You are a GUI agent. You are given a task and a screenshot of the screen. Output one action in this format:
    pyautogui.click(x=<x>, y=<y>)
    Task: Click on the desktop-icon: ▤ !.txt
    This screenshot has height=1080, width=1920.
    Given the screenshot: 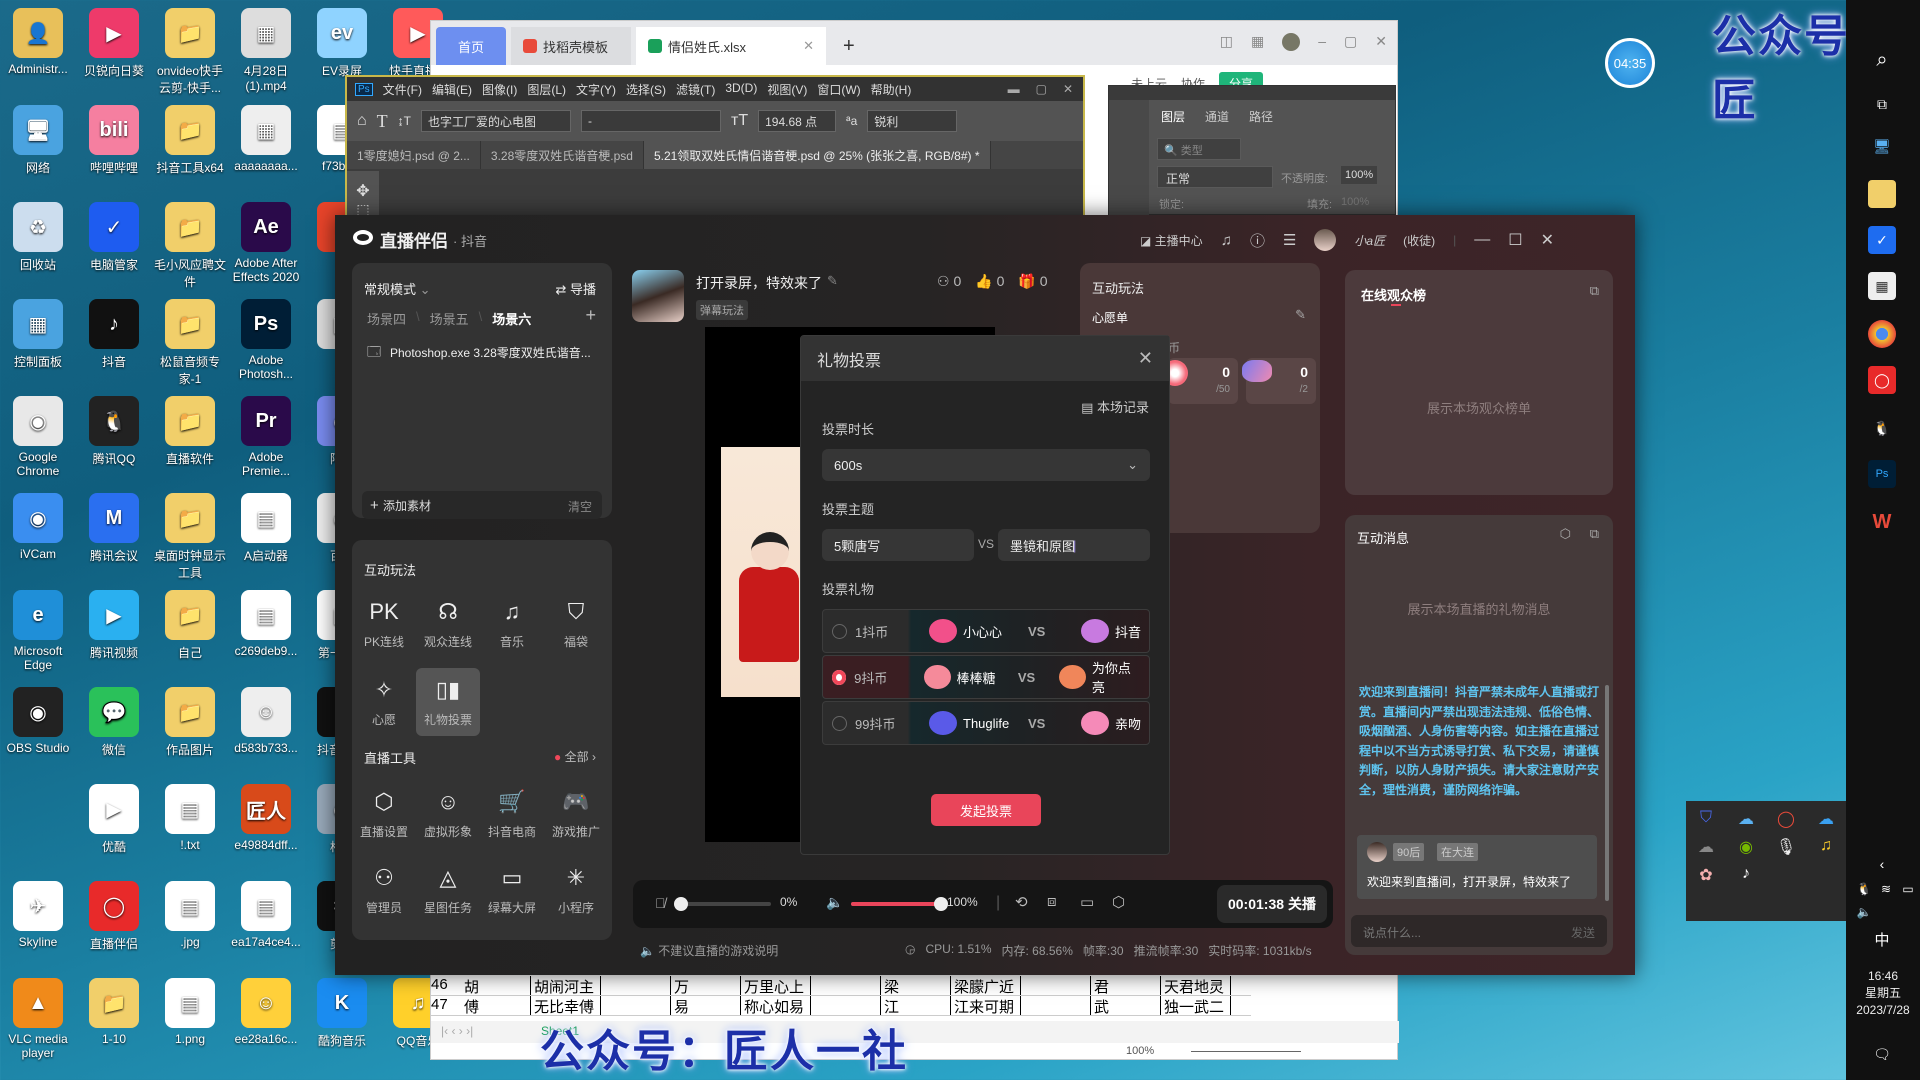 What is the action you would take?
    pyautogui.click(x=190, y=818)
    